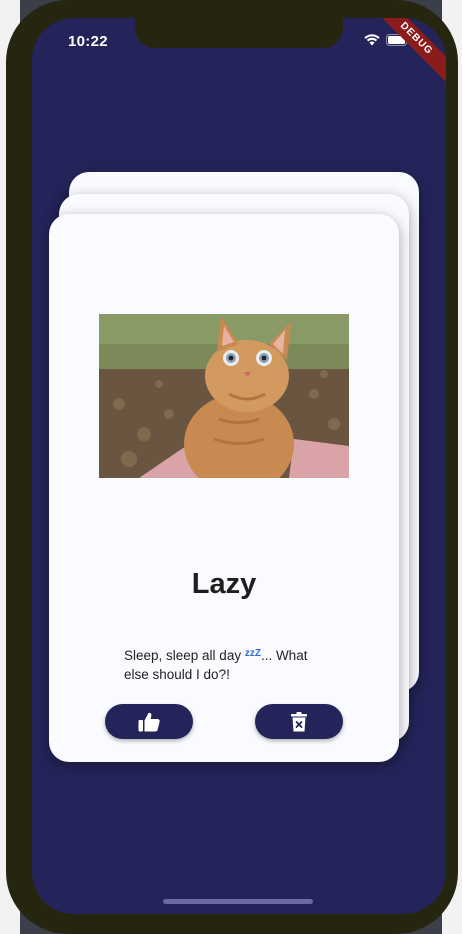 The image size is (462, 934). I want to click on trash-icon, so click(299, 721).